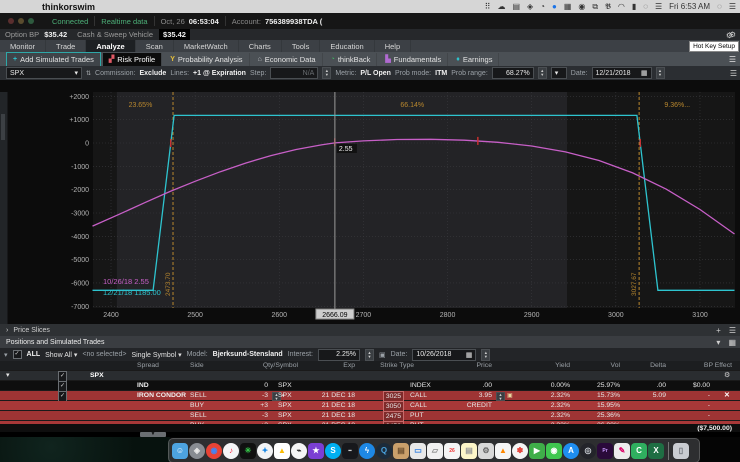  I want to click on symbol-group-row: ▾ ✓ SPX ⚙, so click(370, 376).